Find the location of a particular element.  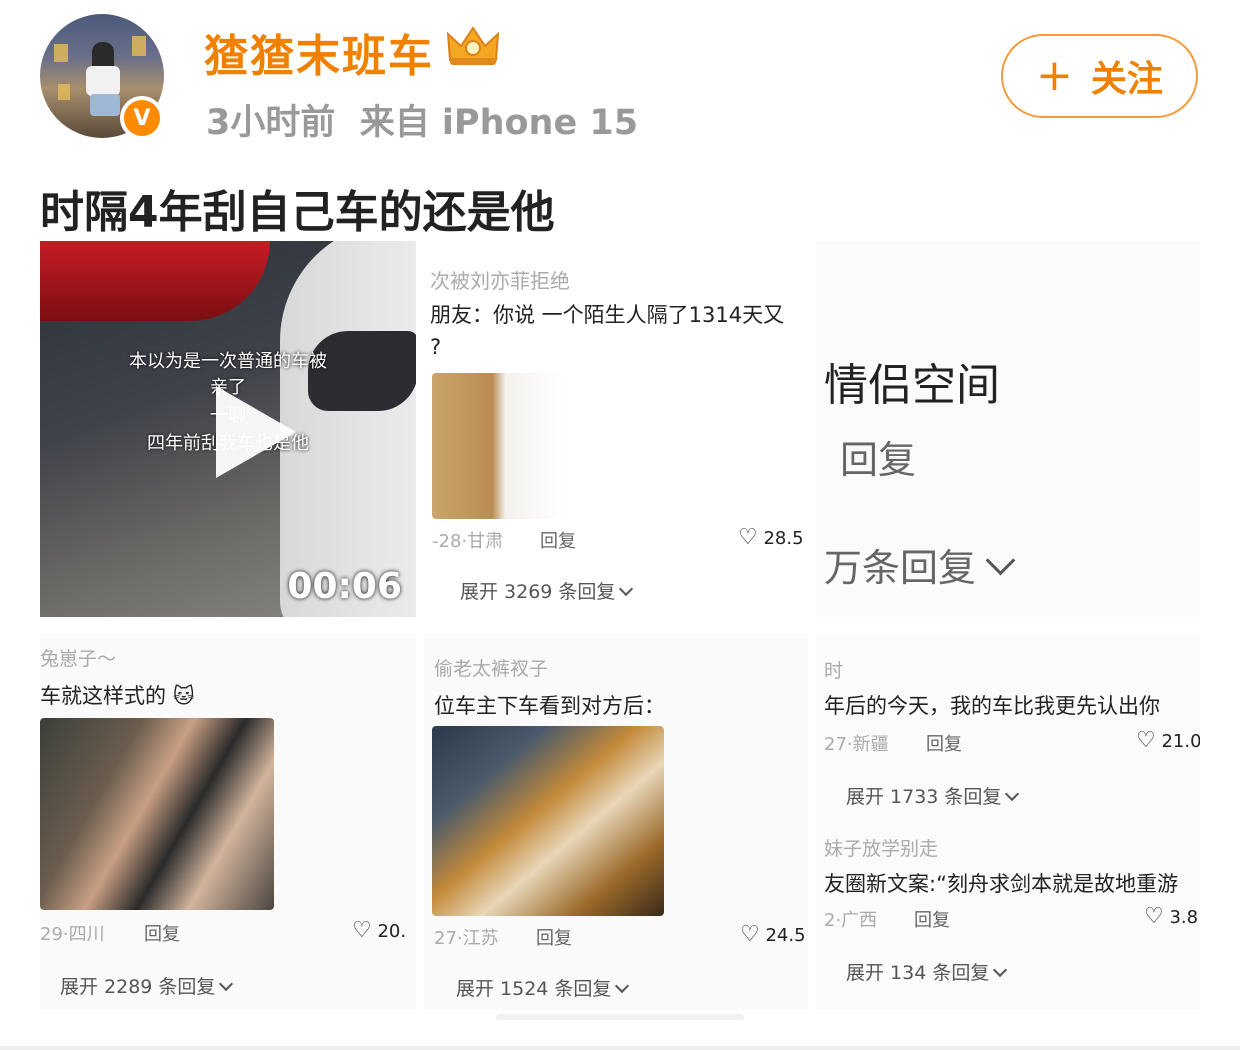

expand-replies: 展开 1524 条回复 is located at coordinates (543, 987).